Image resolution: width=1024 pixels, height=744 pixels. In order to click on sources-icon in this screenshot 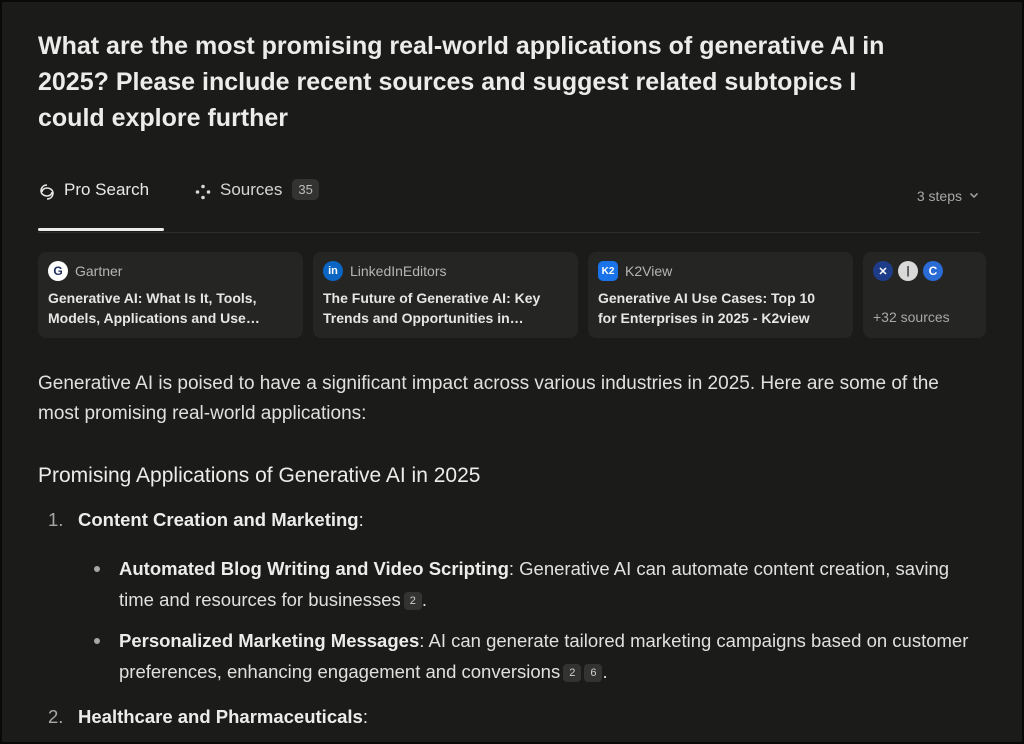, I will do `click(203, 193)`.